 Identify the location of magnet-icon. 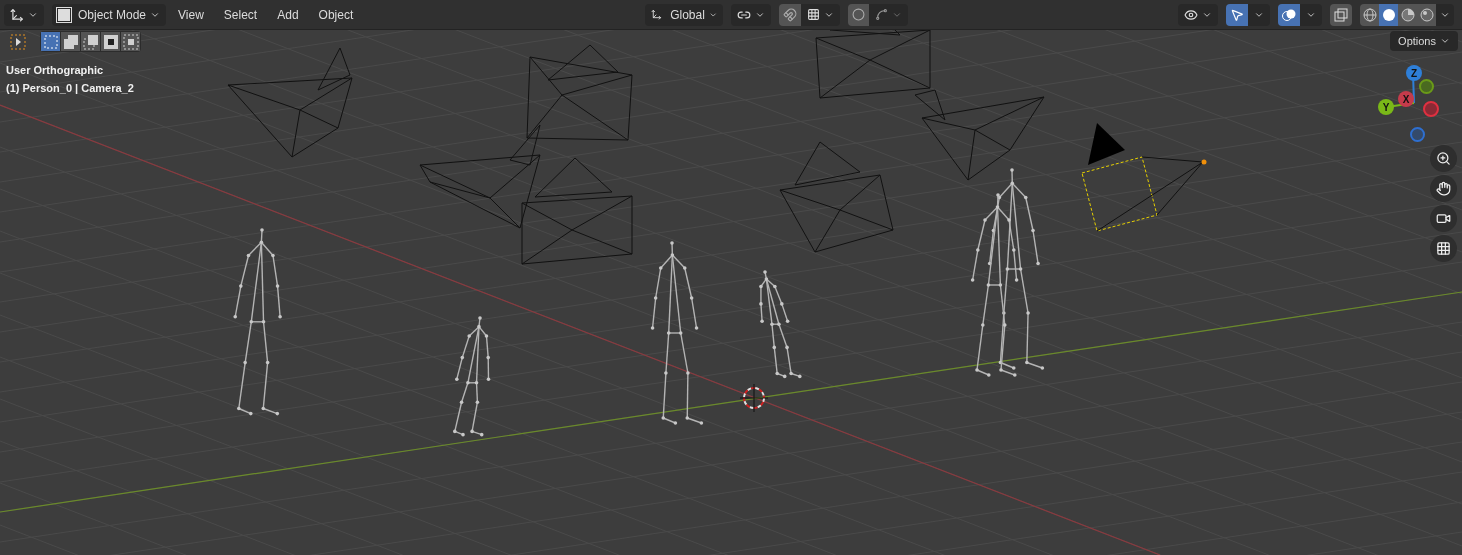
(790, 14).